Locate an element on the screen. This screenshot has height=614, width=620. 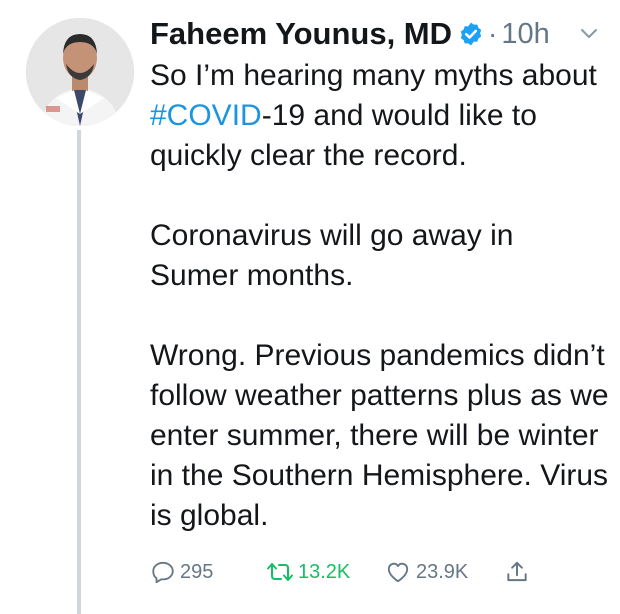
like-button: 23.9K is located at coordinates (426, 572).